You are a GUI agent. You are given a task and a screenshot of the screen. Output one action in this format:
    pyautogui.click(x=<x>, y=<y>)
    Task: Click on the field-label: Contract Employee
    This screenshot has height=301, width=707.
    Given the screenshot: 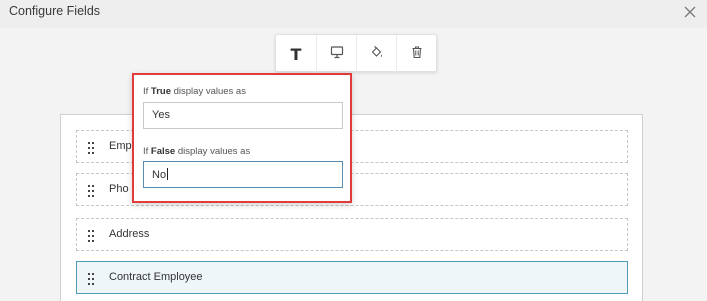 What is the action you would take?
    pyautogui.click(x=156, y=277)
    